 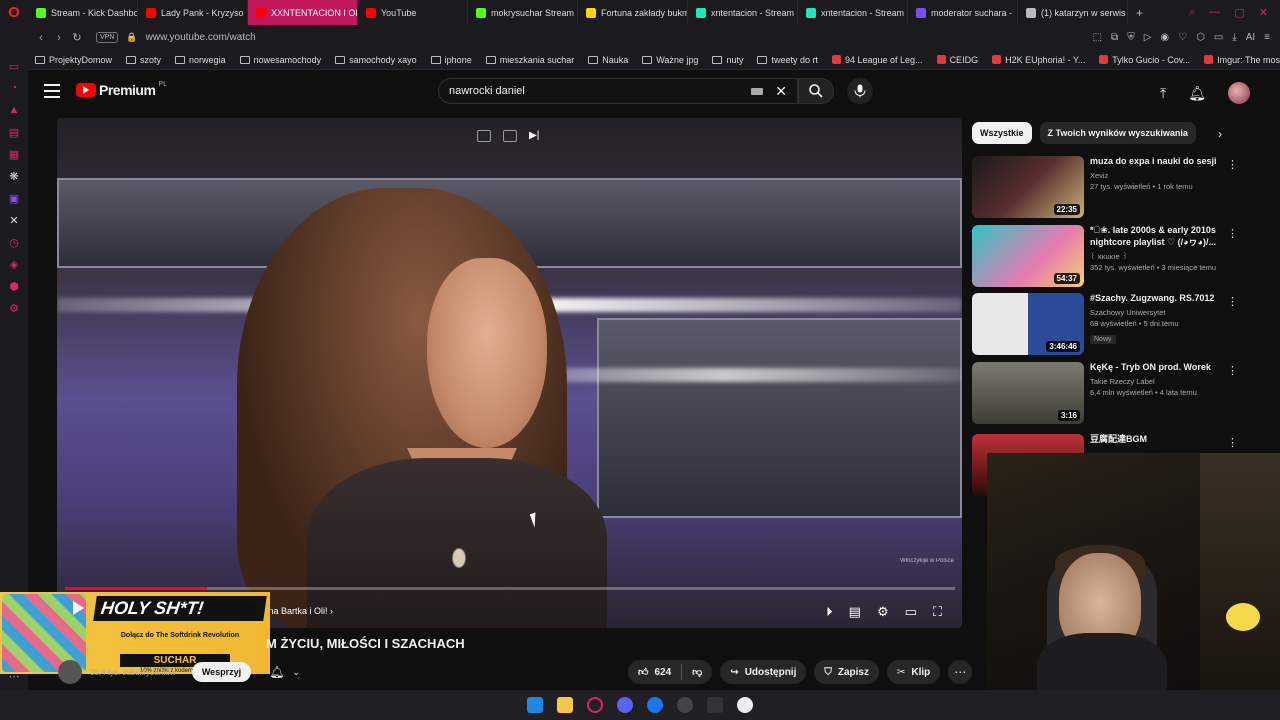 I want to click on sidebar-mail-icon: ▦, so click(x=14, y=154).